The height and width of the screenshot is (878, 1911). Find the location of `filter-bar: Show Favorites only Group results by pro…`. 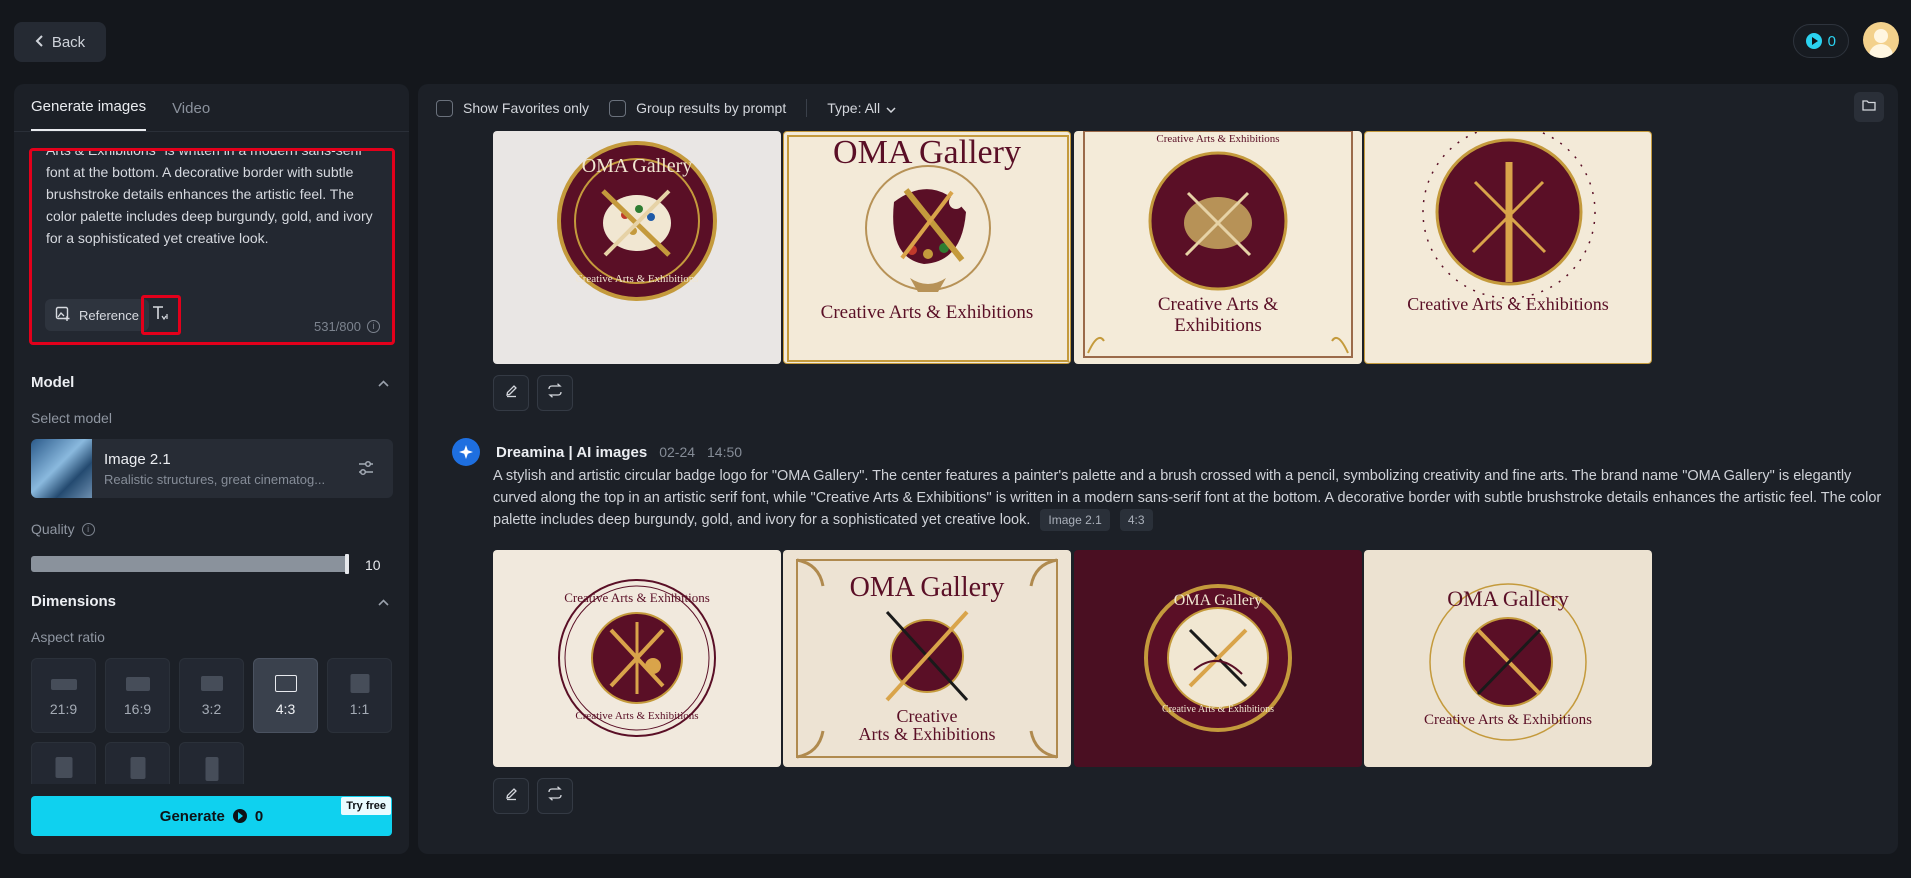

filter-bar: Show Favorites only Group results by pro… is located at coordinates (1158, 108).